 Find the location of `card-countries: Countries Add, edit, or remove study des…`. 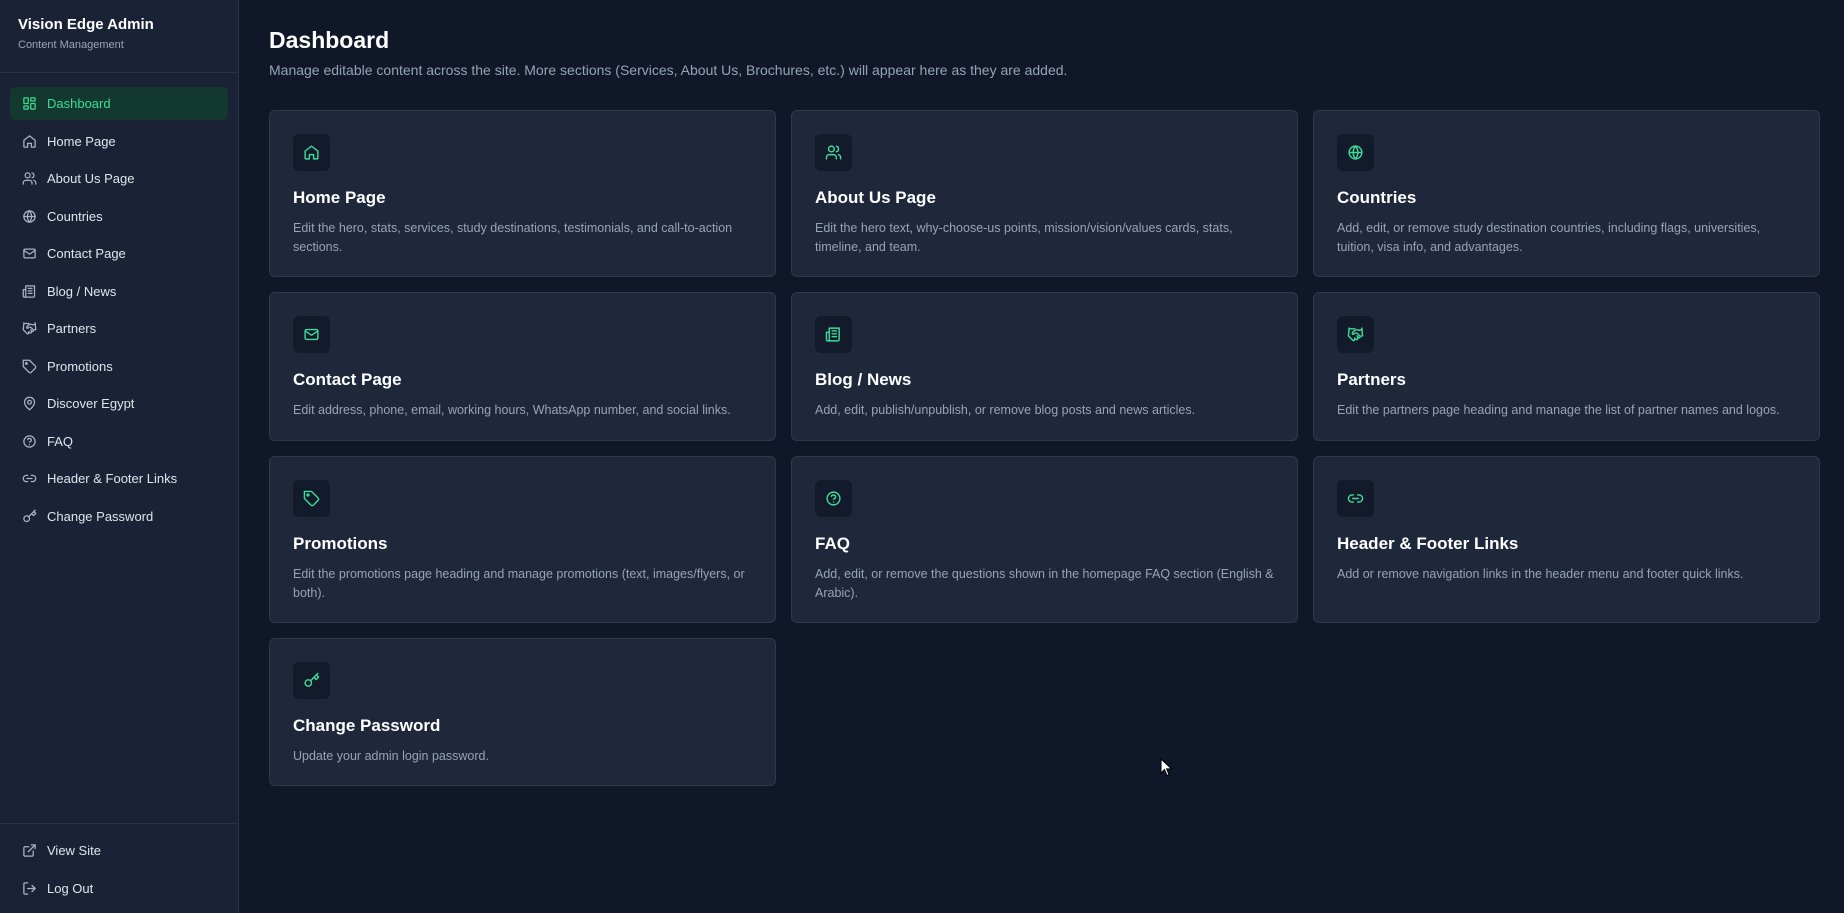

card-countries: Countries Add, edit, or remove study des… is located at coordinates (1566, 193).